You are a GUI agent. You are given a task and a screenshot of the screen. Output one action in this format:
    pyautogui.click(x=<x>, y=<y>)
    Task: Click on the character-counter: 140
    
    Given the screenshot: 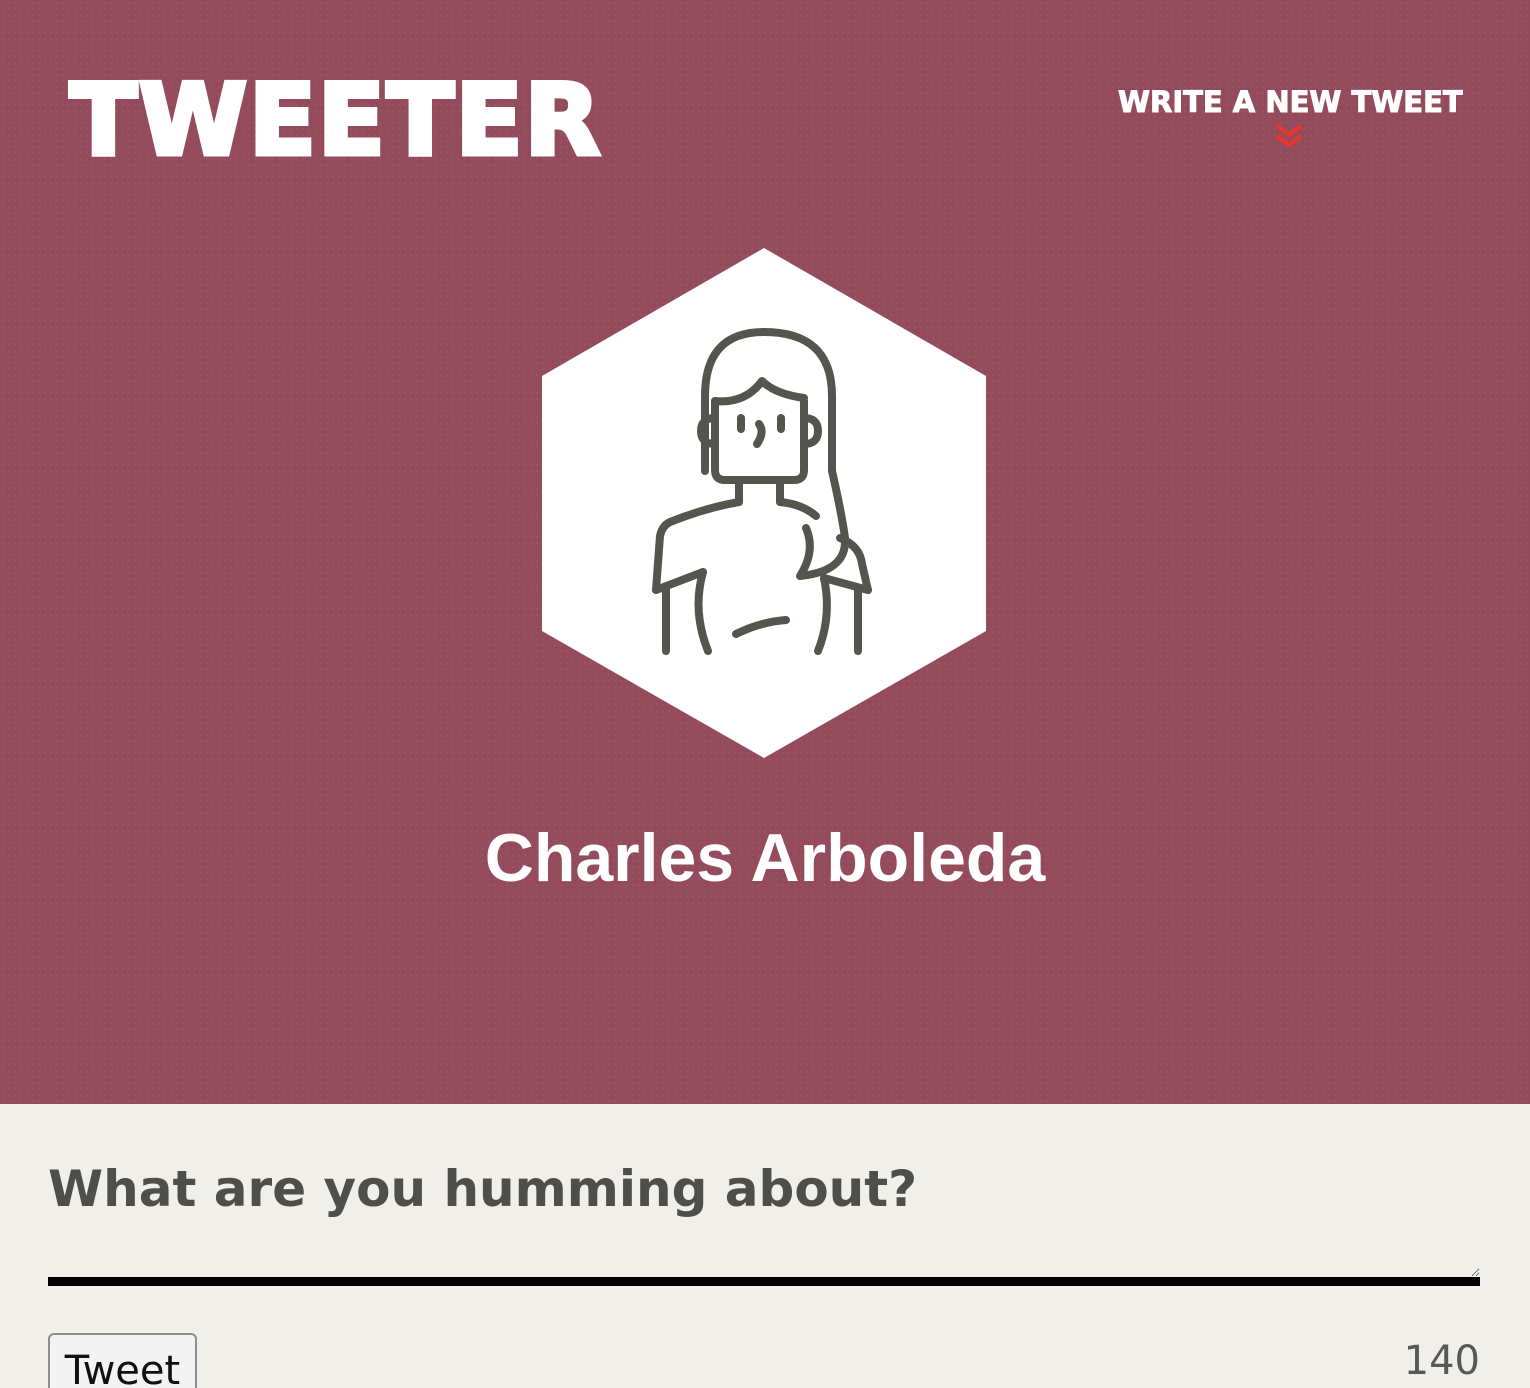 What is the action you would take?
    pyautogui.click(x=1441, y=1361)
    